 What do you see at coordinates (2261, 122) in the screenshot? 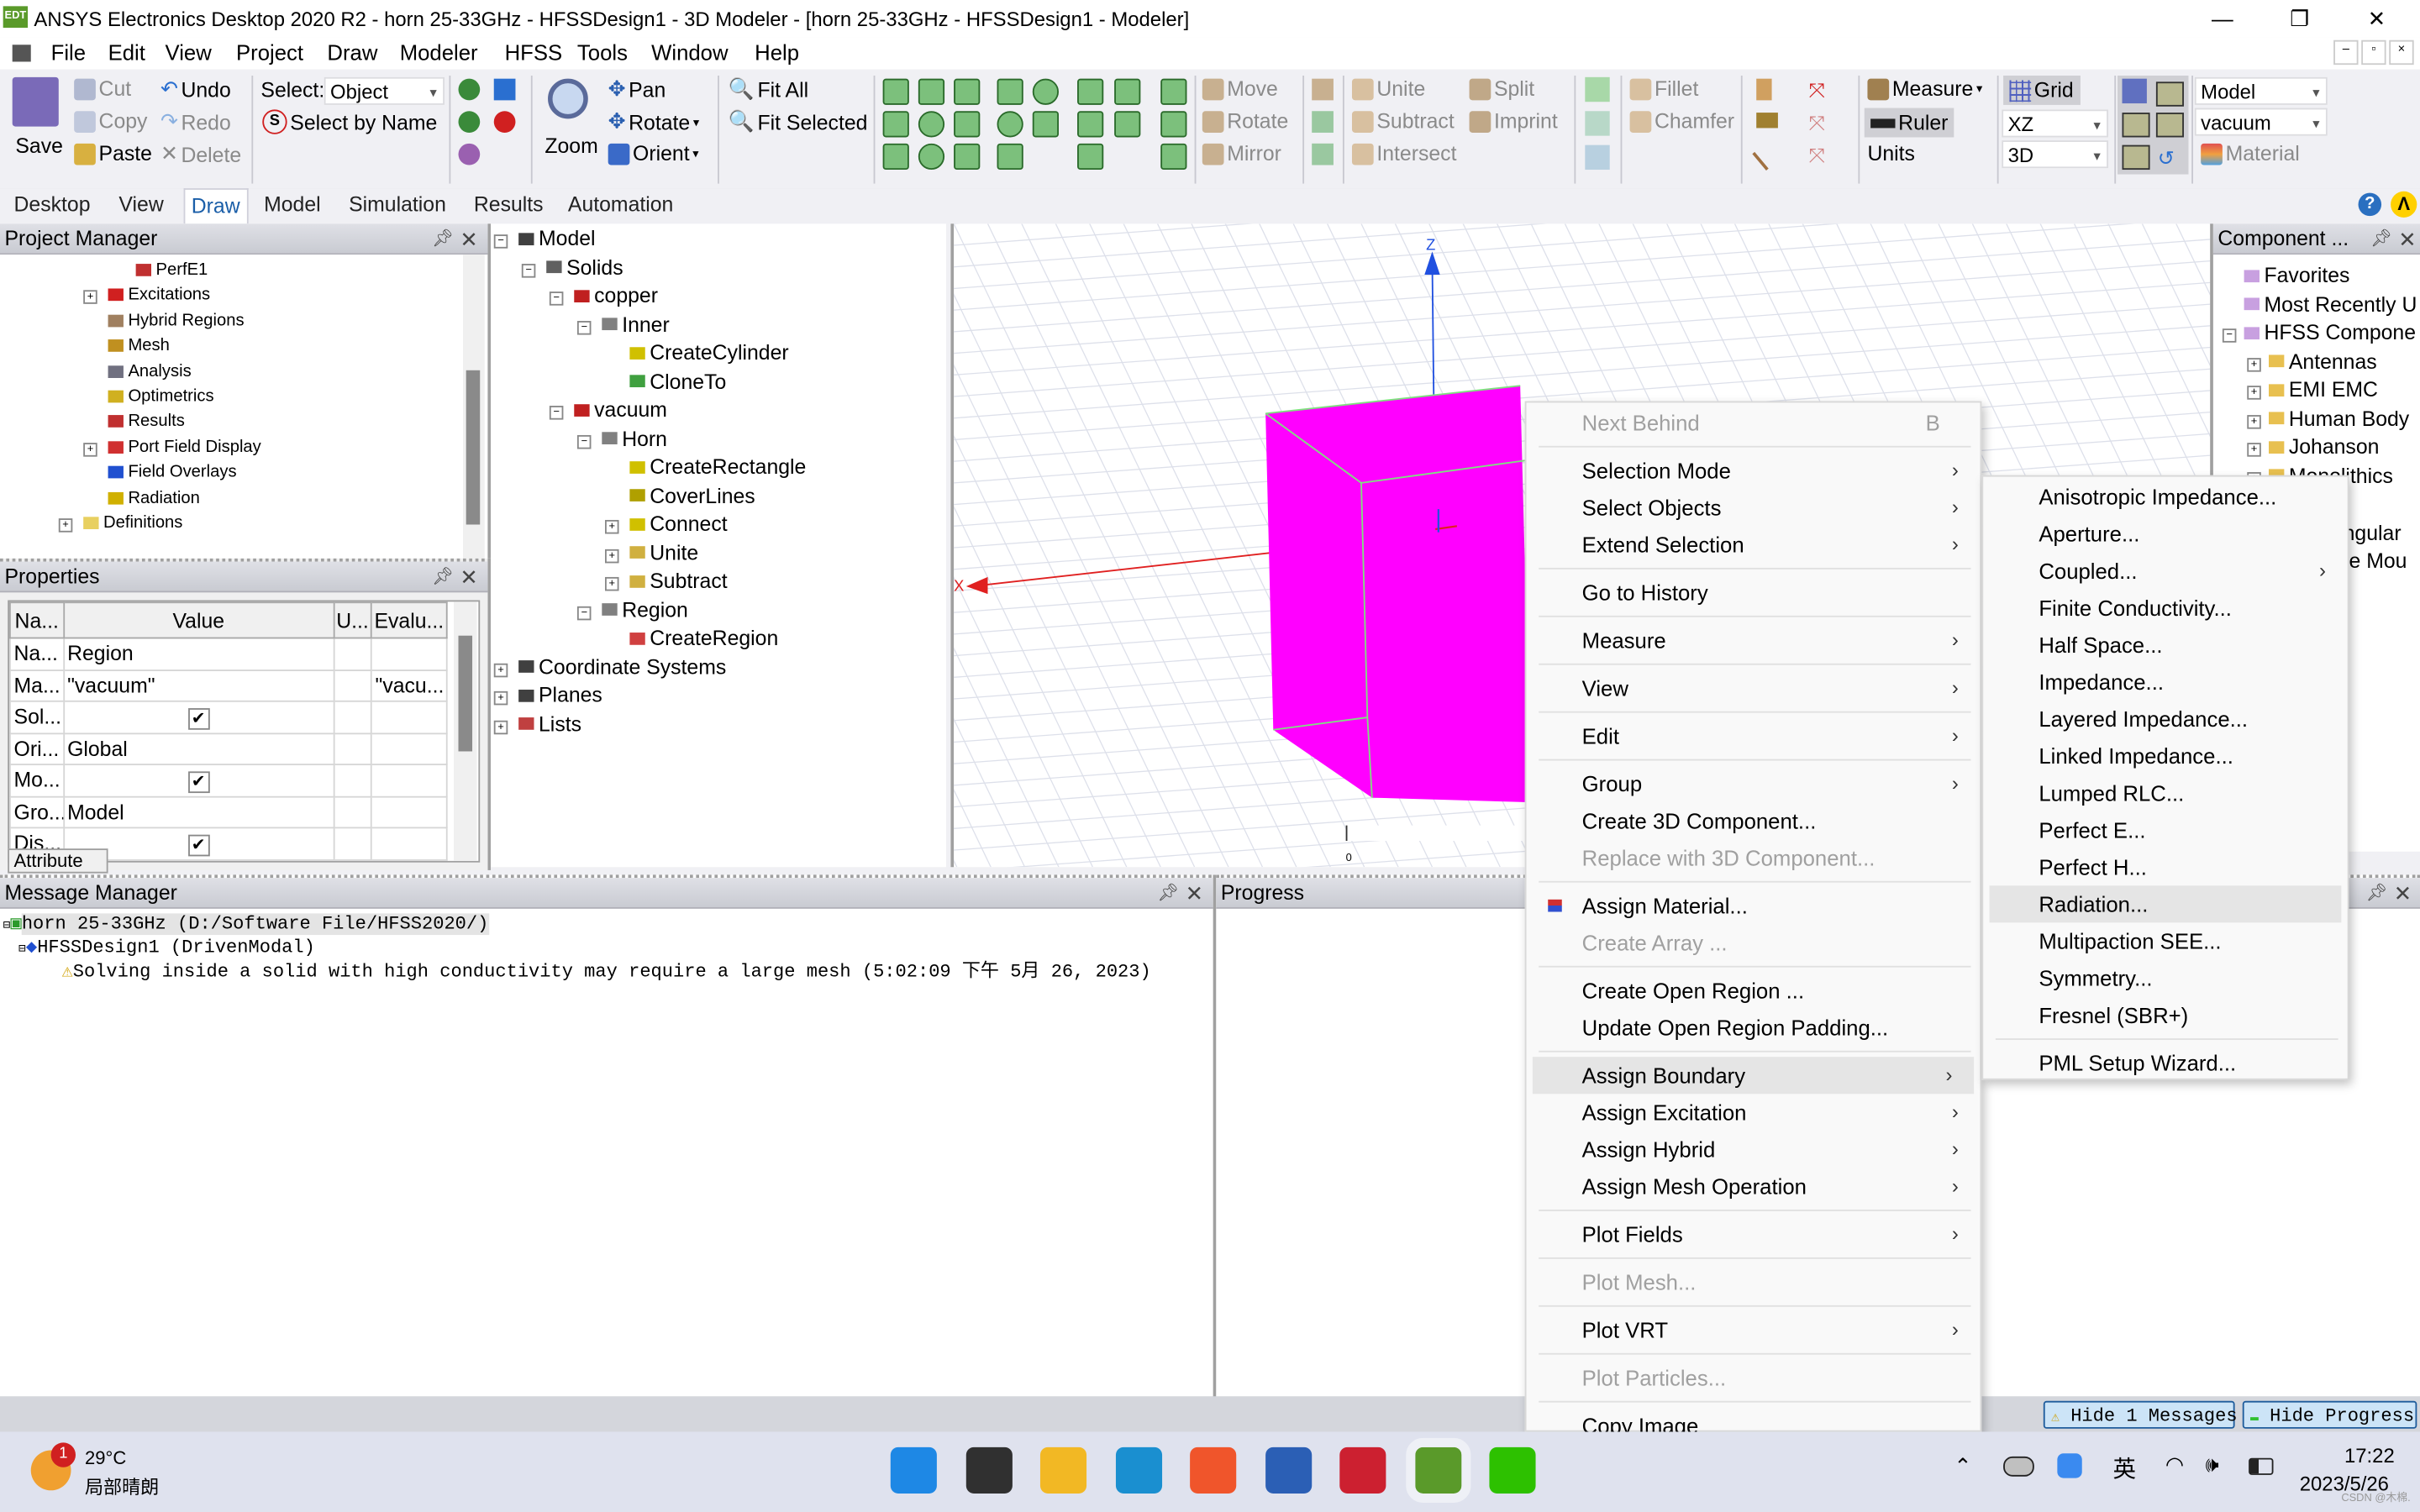
I see `material-dropdown: vacuum` at bounding box center [2261, 122].